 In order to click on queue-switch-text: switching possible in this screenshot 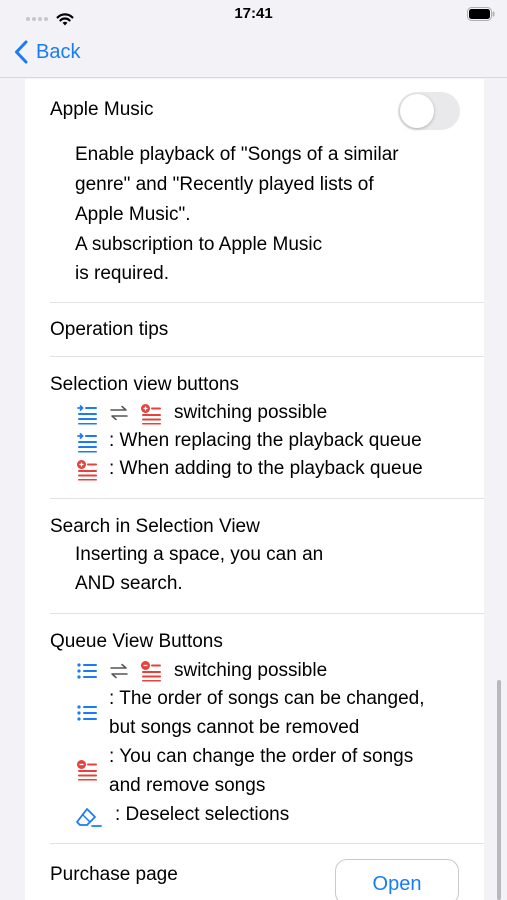, I will do `click(251, 670)`.